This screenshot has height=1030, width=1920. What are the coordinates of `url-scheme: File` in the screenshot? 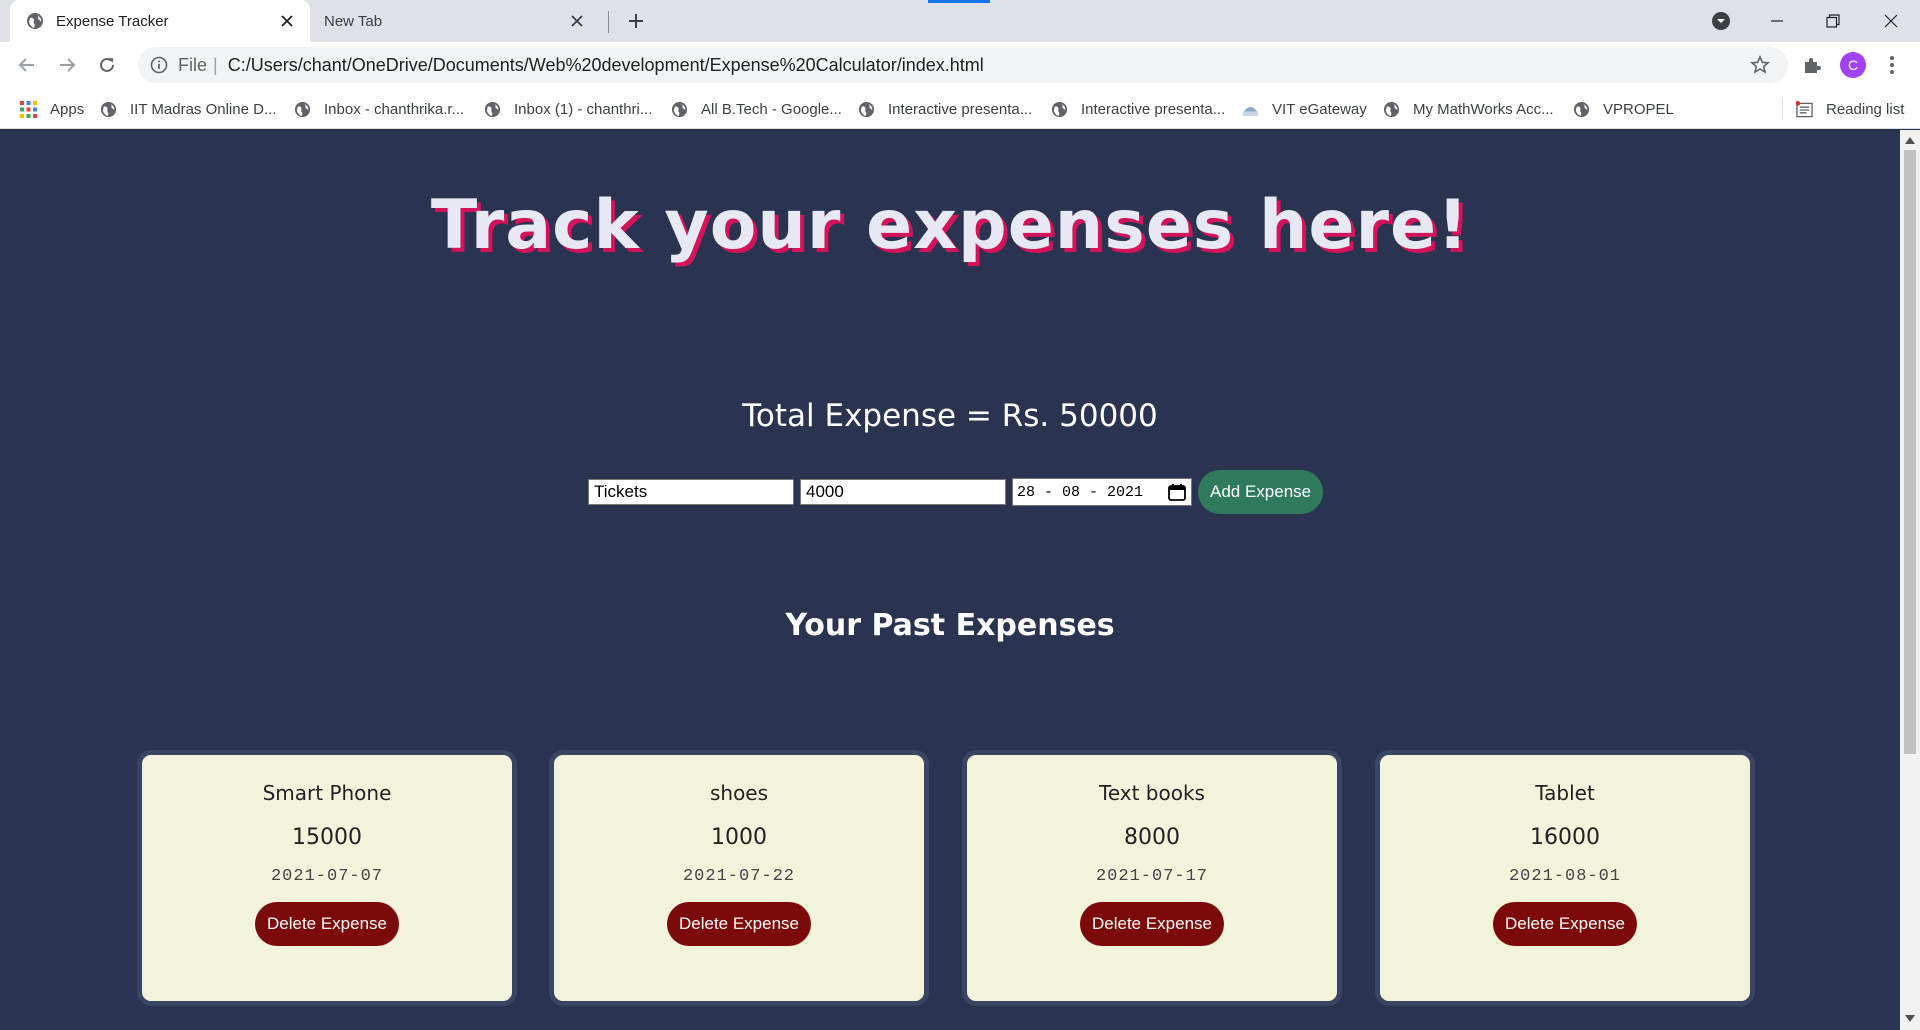 It's located at (193, 64).